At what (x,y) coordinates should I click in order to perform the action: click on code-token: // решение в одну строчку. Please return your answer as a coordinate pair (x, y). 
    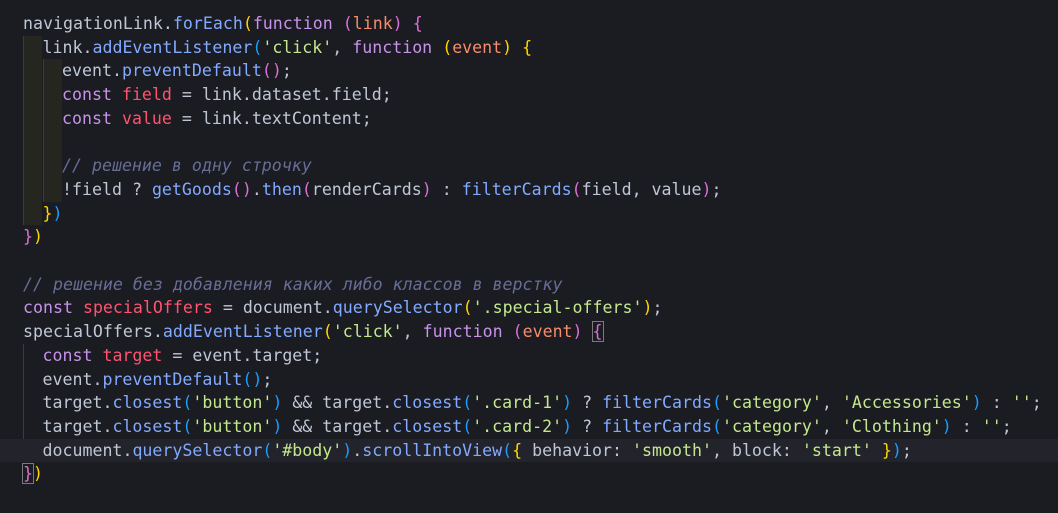
    Looking at the image, I should click on (187, 166).